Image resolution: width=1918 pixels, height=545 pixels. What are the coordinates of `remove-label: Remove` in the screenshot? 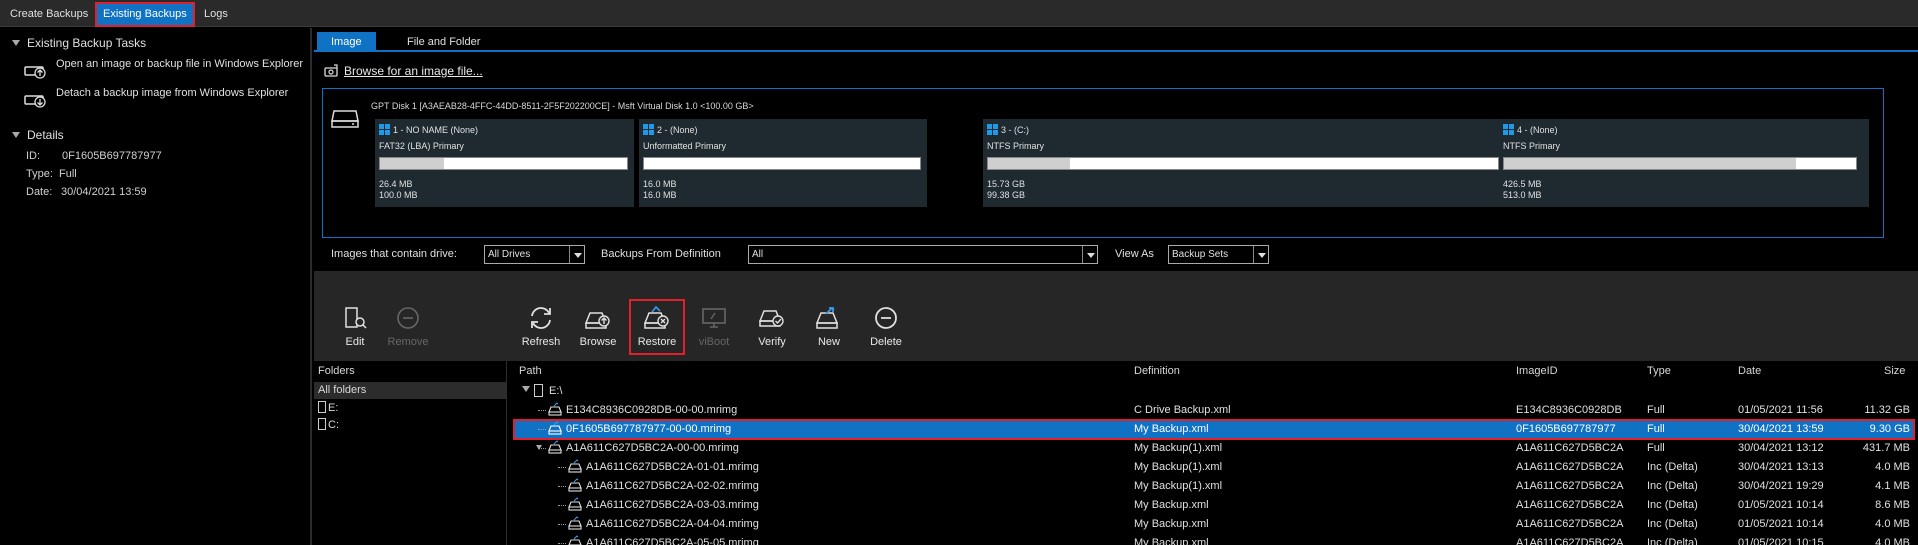 It's located at (408, 342).